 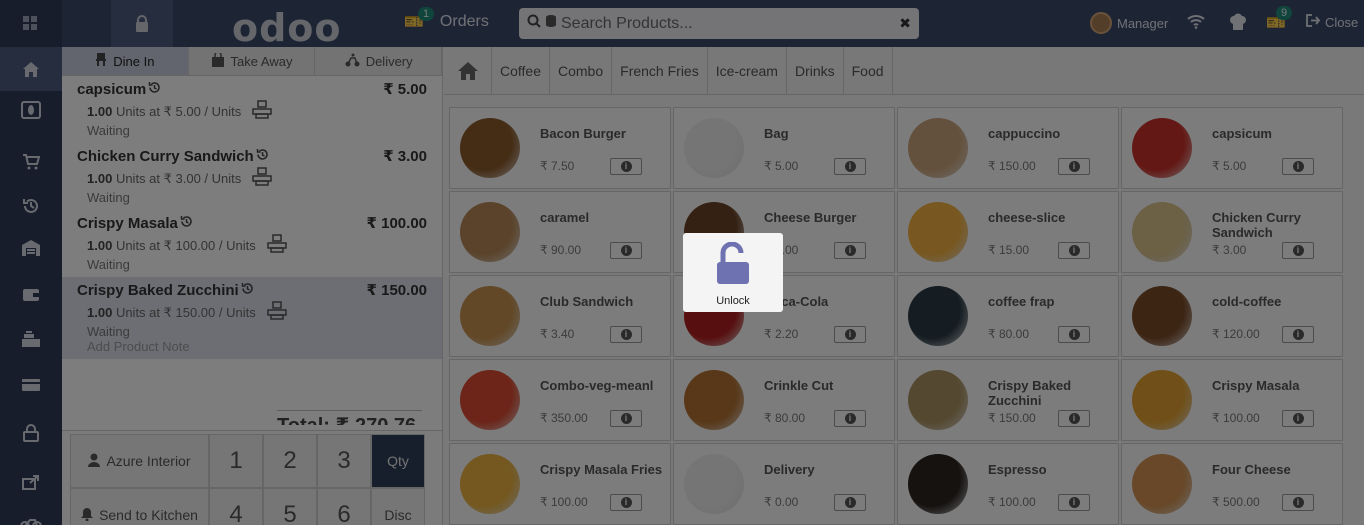 I want to click on unlock-button: Unlock, so click(x=733, y=272).